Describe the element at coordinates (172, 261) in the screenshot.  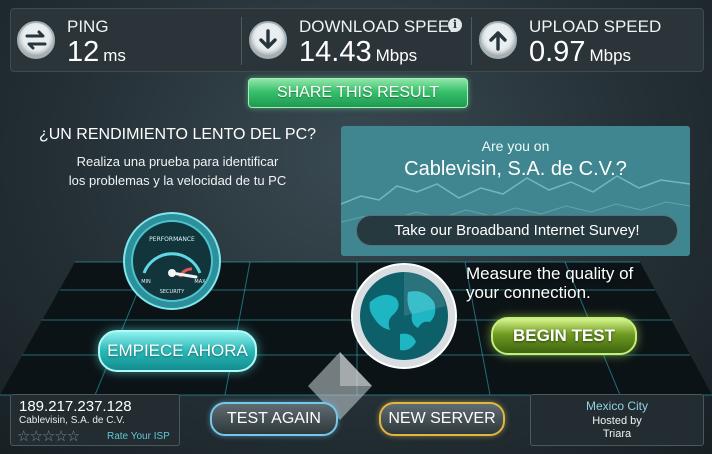
I see `performance-gauge-icon: PERFORMANCE MIN MAX SECURITY` at that location.